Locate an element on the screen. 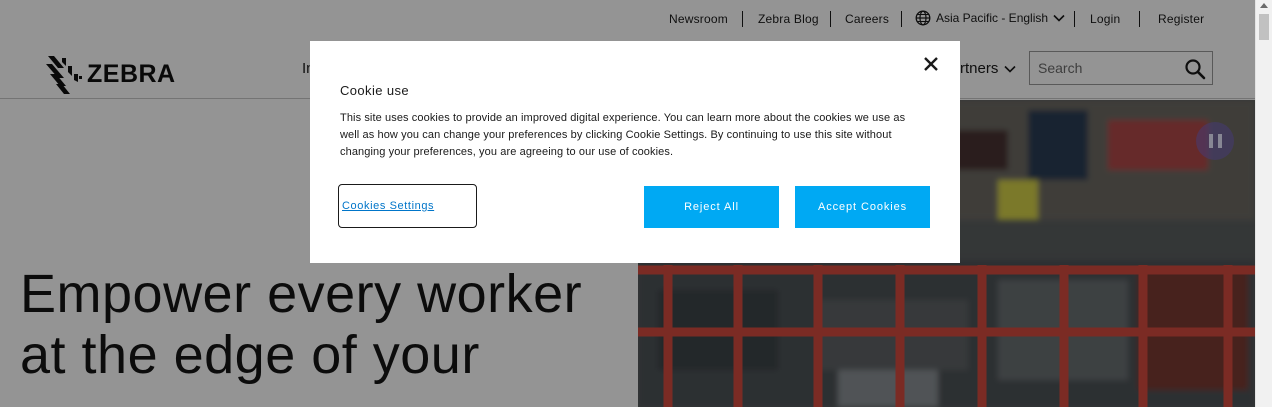 This screenshot has height=407, width=1272. cookies-settings-button: Cookies Settings is located at coordinates (407, 206).